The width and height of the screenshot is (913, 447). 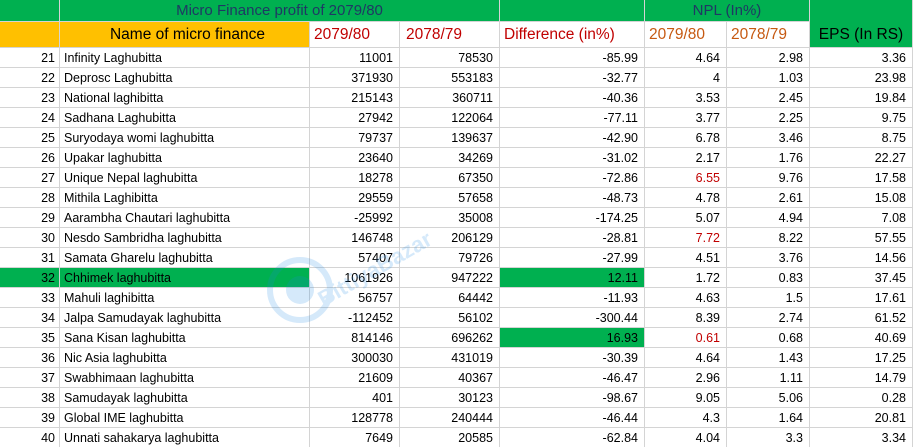 What do you see at coordinates (768, 437) in the screenshot?
I see `npl-2078-cell: 3.3` at bounding box center [768, 437].